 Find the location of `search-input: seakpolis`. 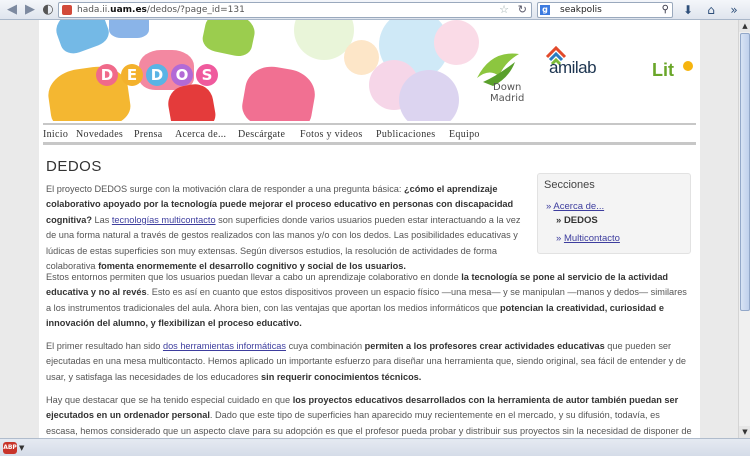

search-input: seakpolis is located at coordinates (581, 10).